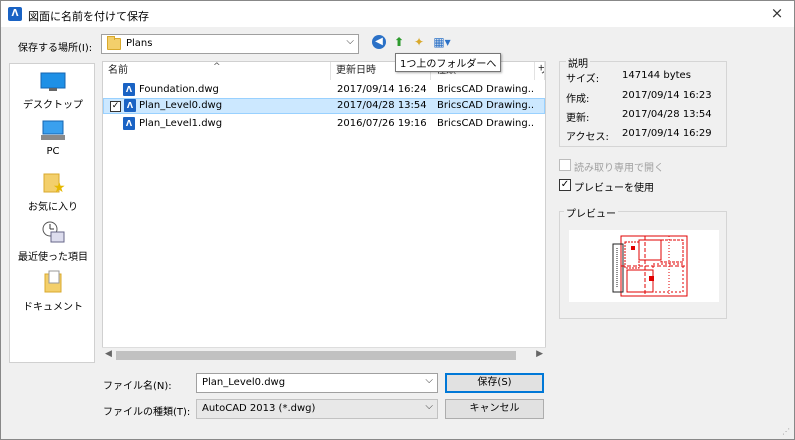 The width and height of the screenshot is (795, 440). I want to click on filename-input: Plan_Level0.dwg ⌵, so click(317, 383).